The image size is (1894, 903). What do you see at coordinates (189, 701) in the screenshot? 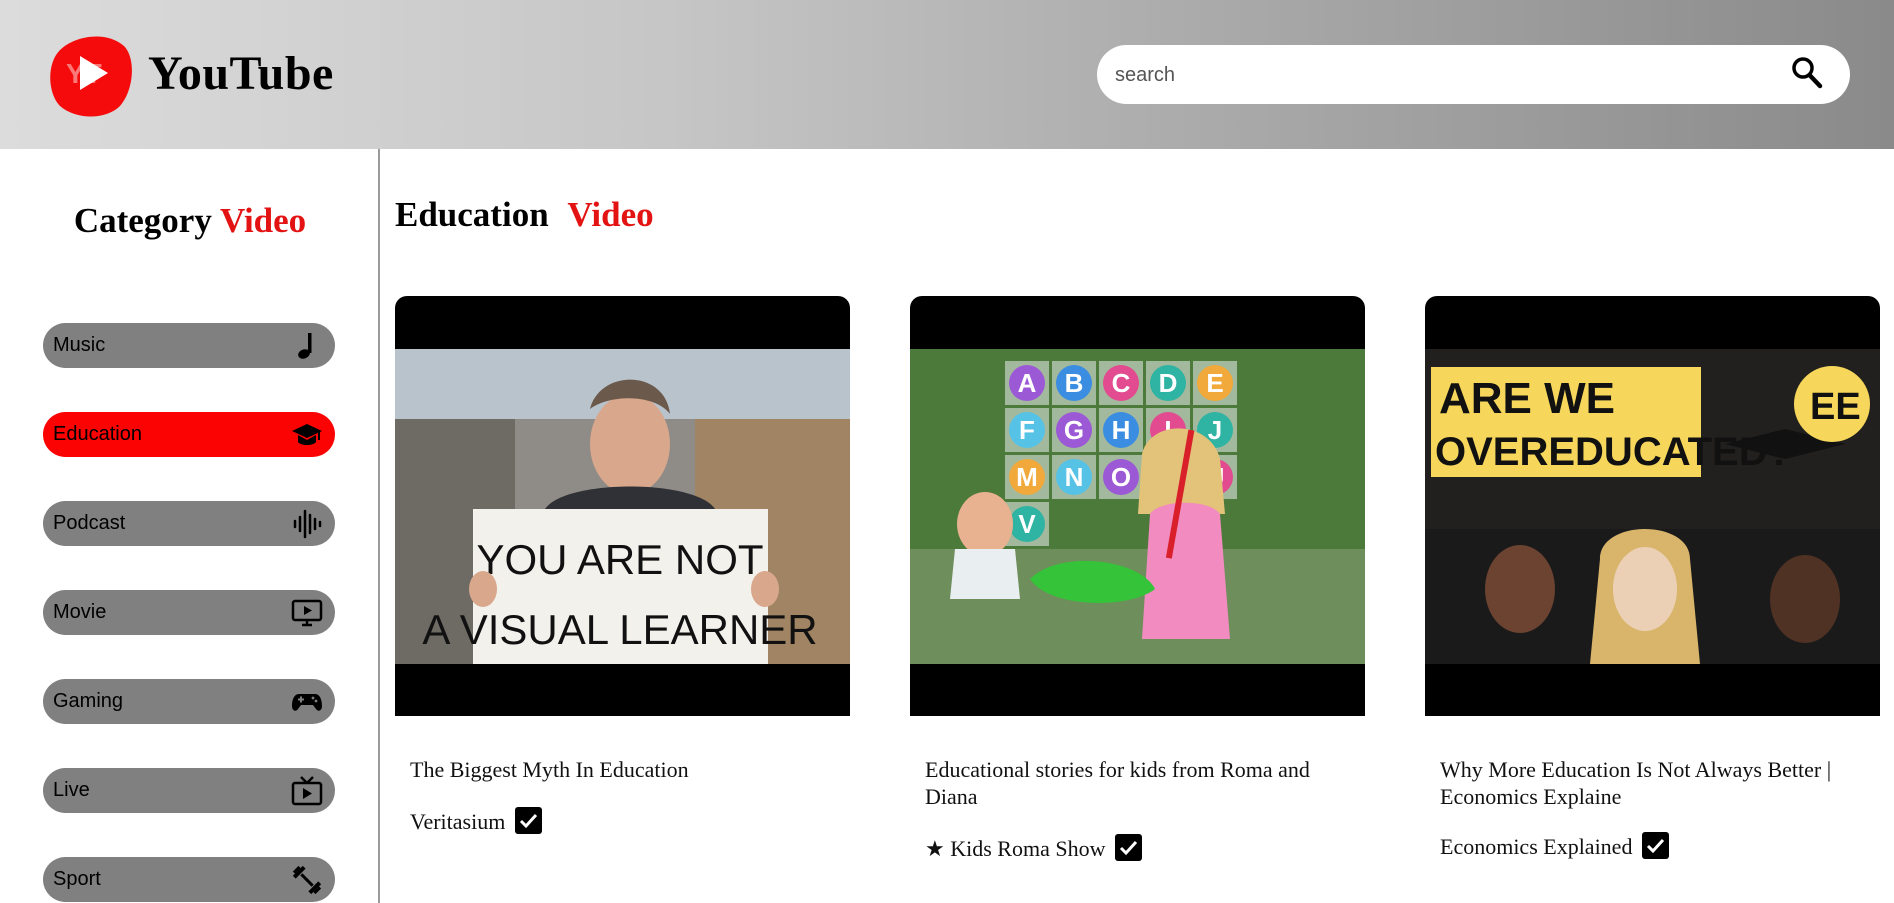
I see `category-gaming: Gaming` at bounding box center [189, 701].